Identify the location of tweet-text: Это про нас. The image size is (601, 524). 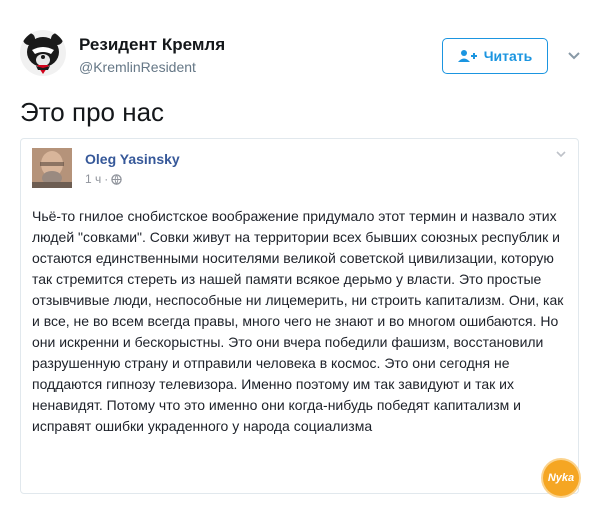
(92, 112).